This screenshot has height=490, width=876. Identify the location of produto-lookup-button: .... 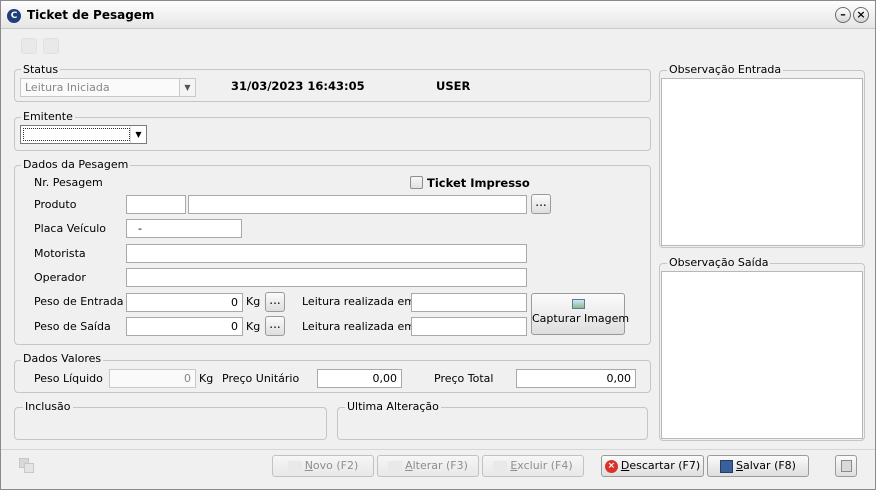
(541, 204).